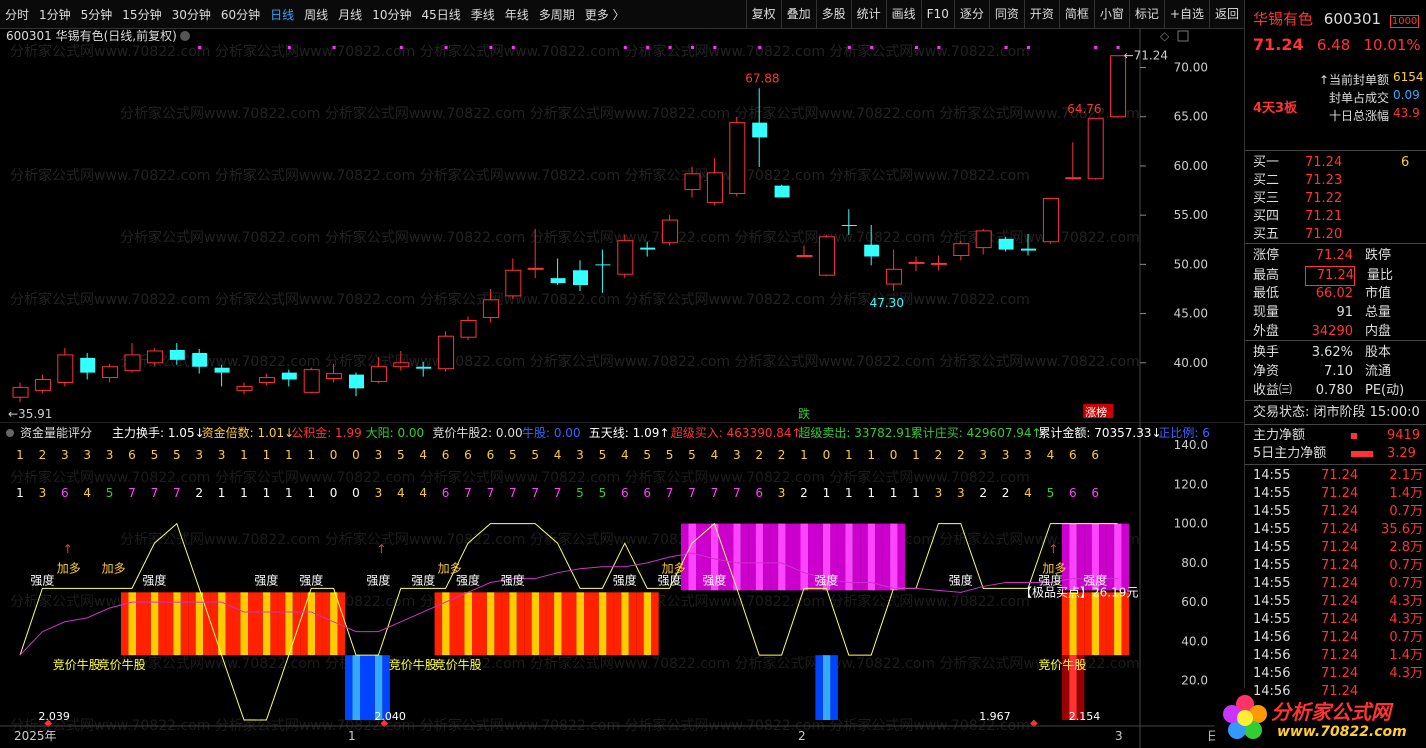 Image resolution: width=1426 pixels, height=748 pixels. Describe the element at coordinates (1051, 455) in the screenshot. I see `score-digit: 4` at that location.